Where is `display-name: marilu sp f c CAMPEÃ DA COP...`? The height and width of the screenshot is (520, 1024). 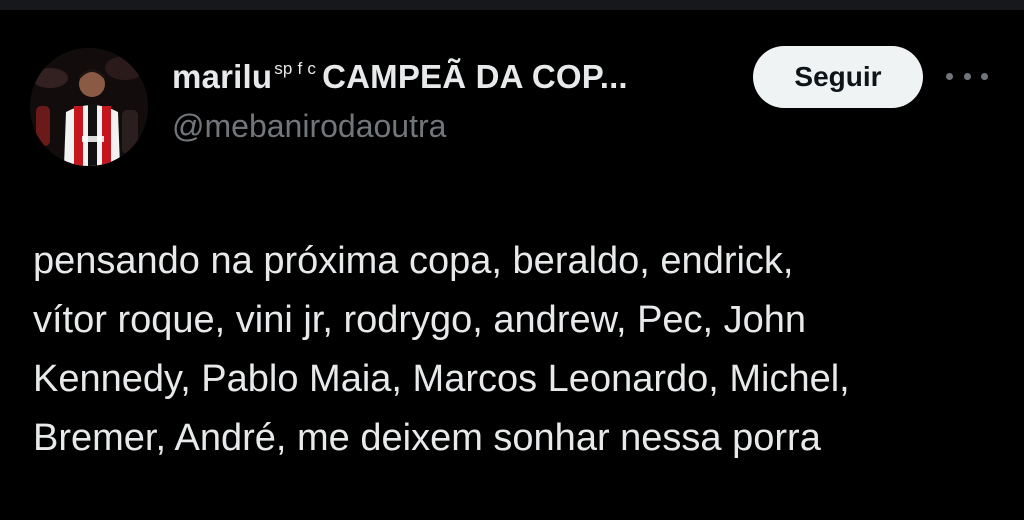
display-name: marilu sp f c CAMPEÃ DA COP... is located at coordinates (400, 77).